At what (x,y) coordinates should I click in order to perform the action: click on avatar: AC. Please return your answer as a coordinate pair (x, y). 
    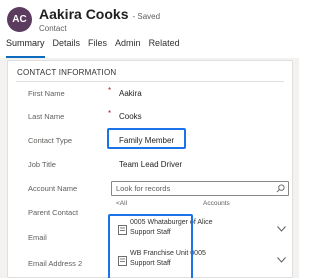
    Looking at the image, I should click on (19, 19).